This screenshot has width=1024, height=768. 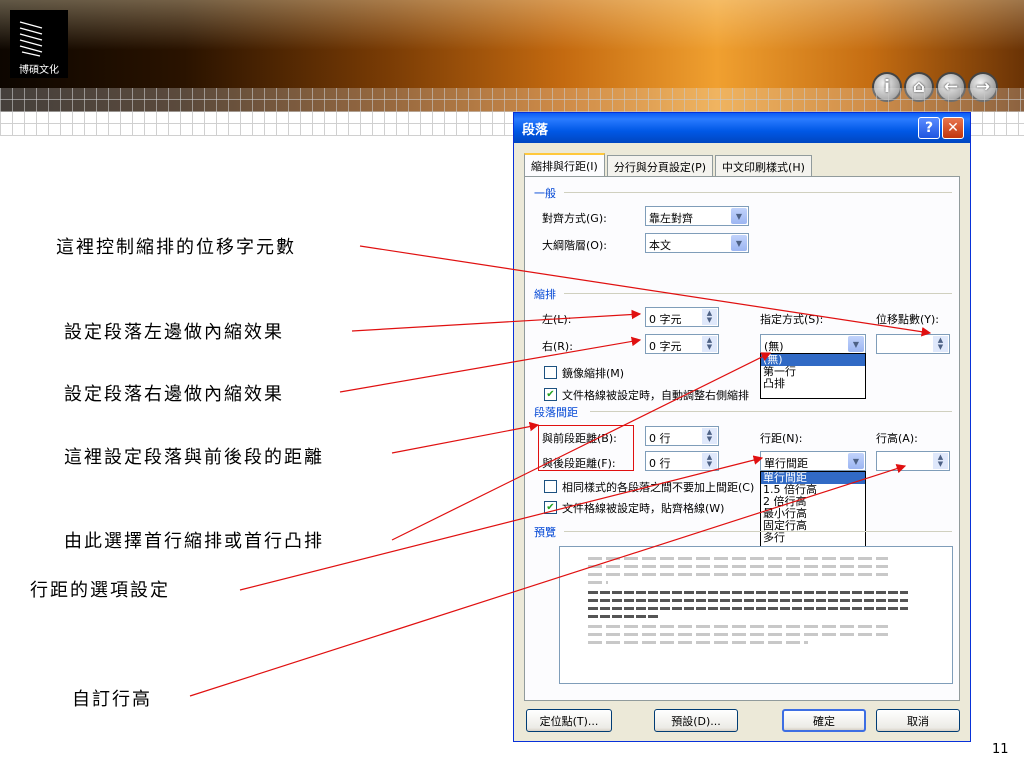 What do you see at coordinates (174, 394) in the screenshot?
I see `annotation-right-indent: 設定段落右邊做內縮效果` at bounding box center [174, 394].